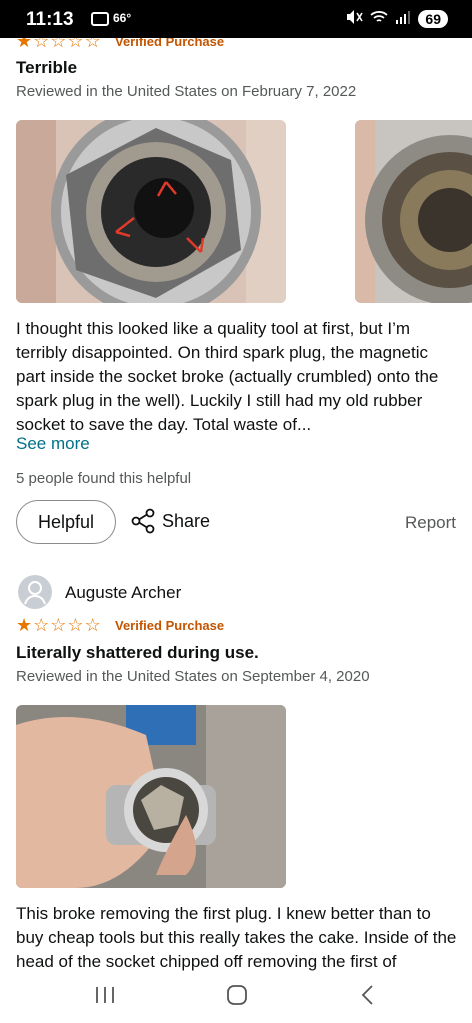 The height and width of the screenshot is (1023, 472). What do you see at coordinates (236, 19) in the screenshot?
I see `status-bar: 11:13 66° 69` at bounding box center [236, 19].